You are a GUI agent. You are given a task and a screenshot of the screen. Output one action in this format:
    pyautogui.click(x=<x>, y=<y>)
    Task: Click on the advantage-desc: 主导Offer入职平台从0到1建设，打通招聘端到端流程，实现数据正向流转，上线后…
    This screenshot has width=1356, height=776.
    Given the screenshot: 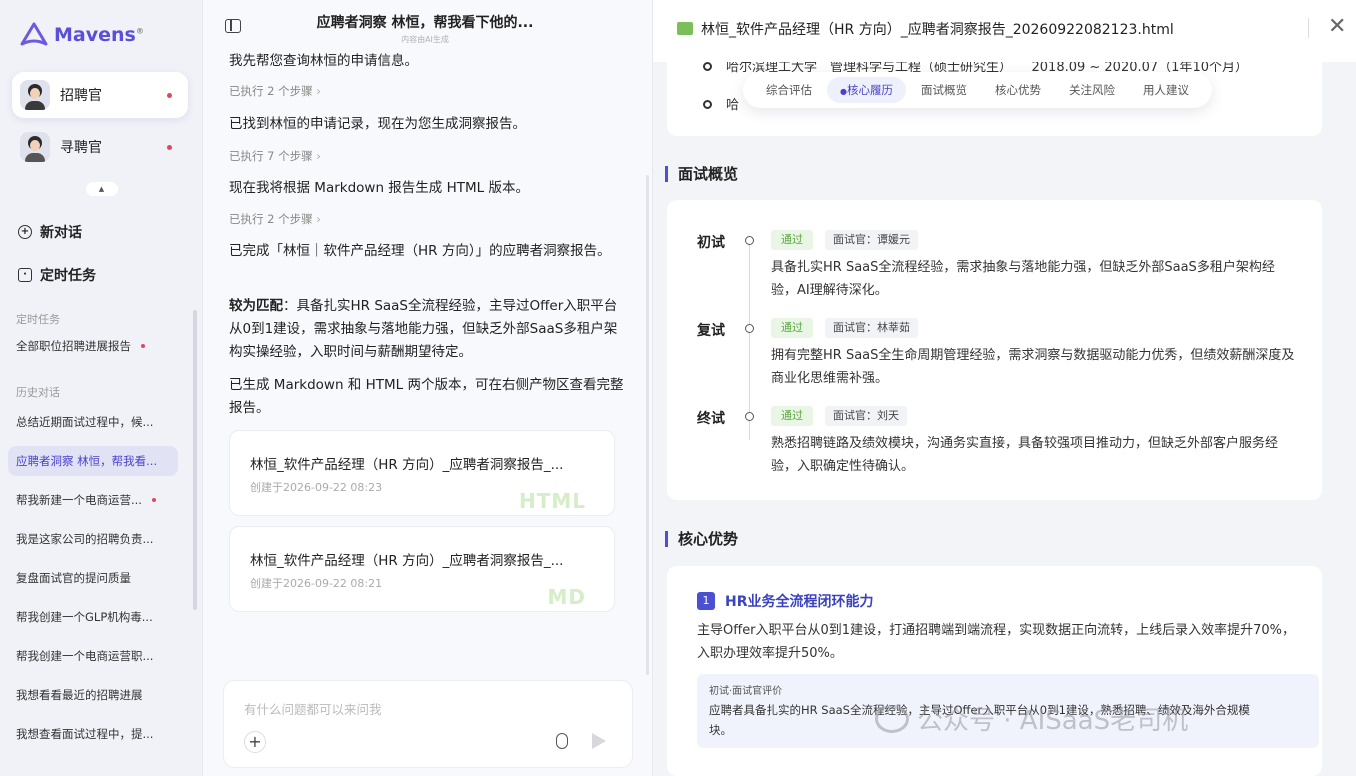 What is the action you would take?
    pyautogui.click(x=996, y=642)
    